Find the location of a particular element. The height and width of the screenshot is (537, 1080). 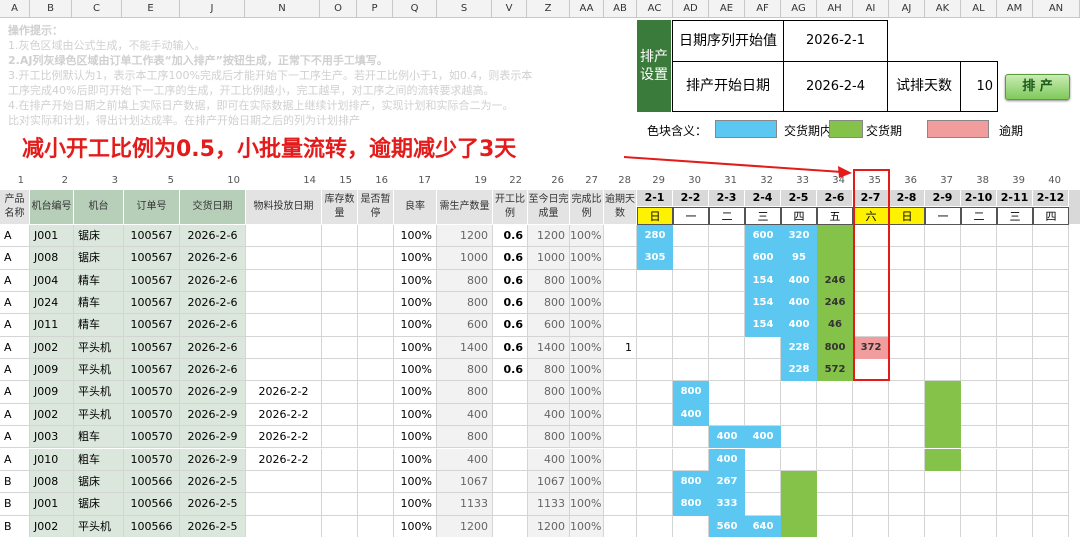

table-cell-code: J003 is located at coordinates (52, 437).